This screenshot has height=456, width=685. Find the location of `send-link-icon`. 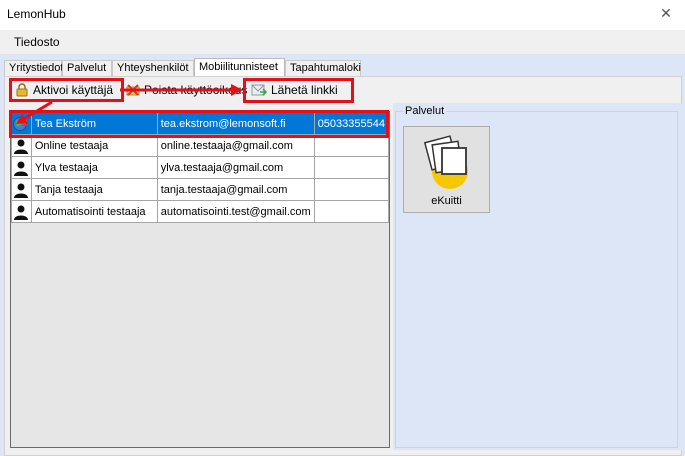

send-link-icon is located at coordinates (259, 90).